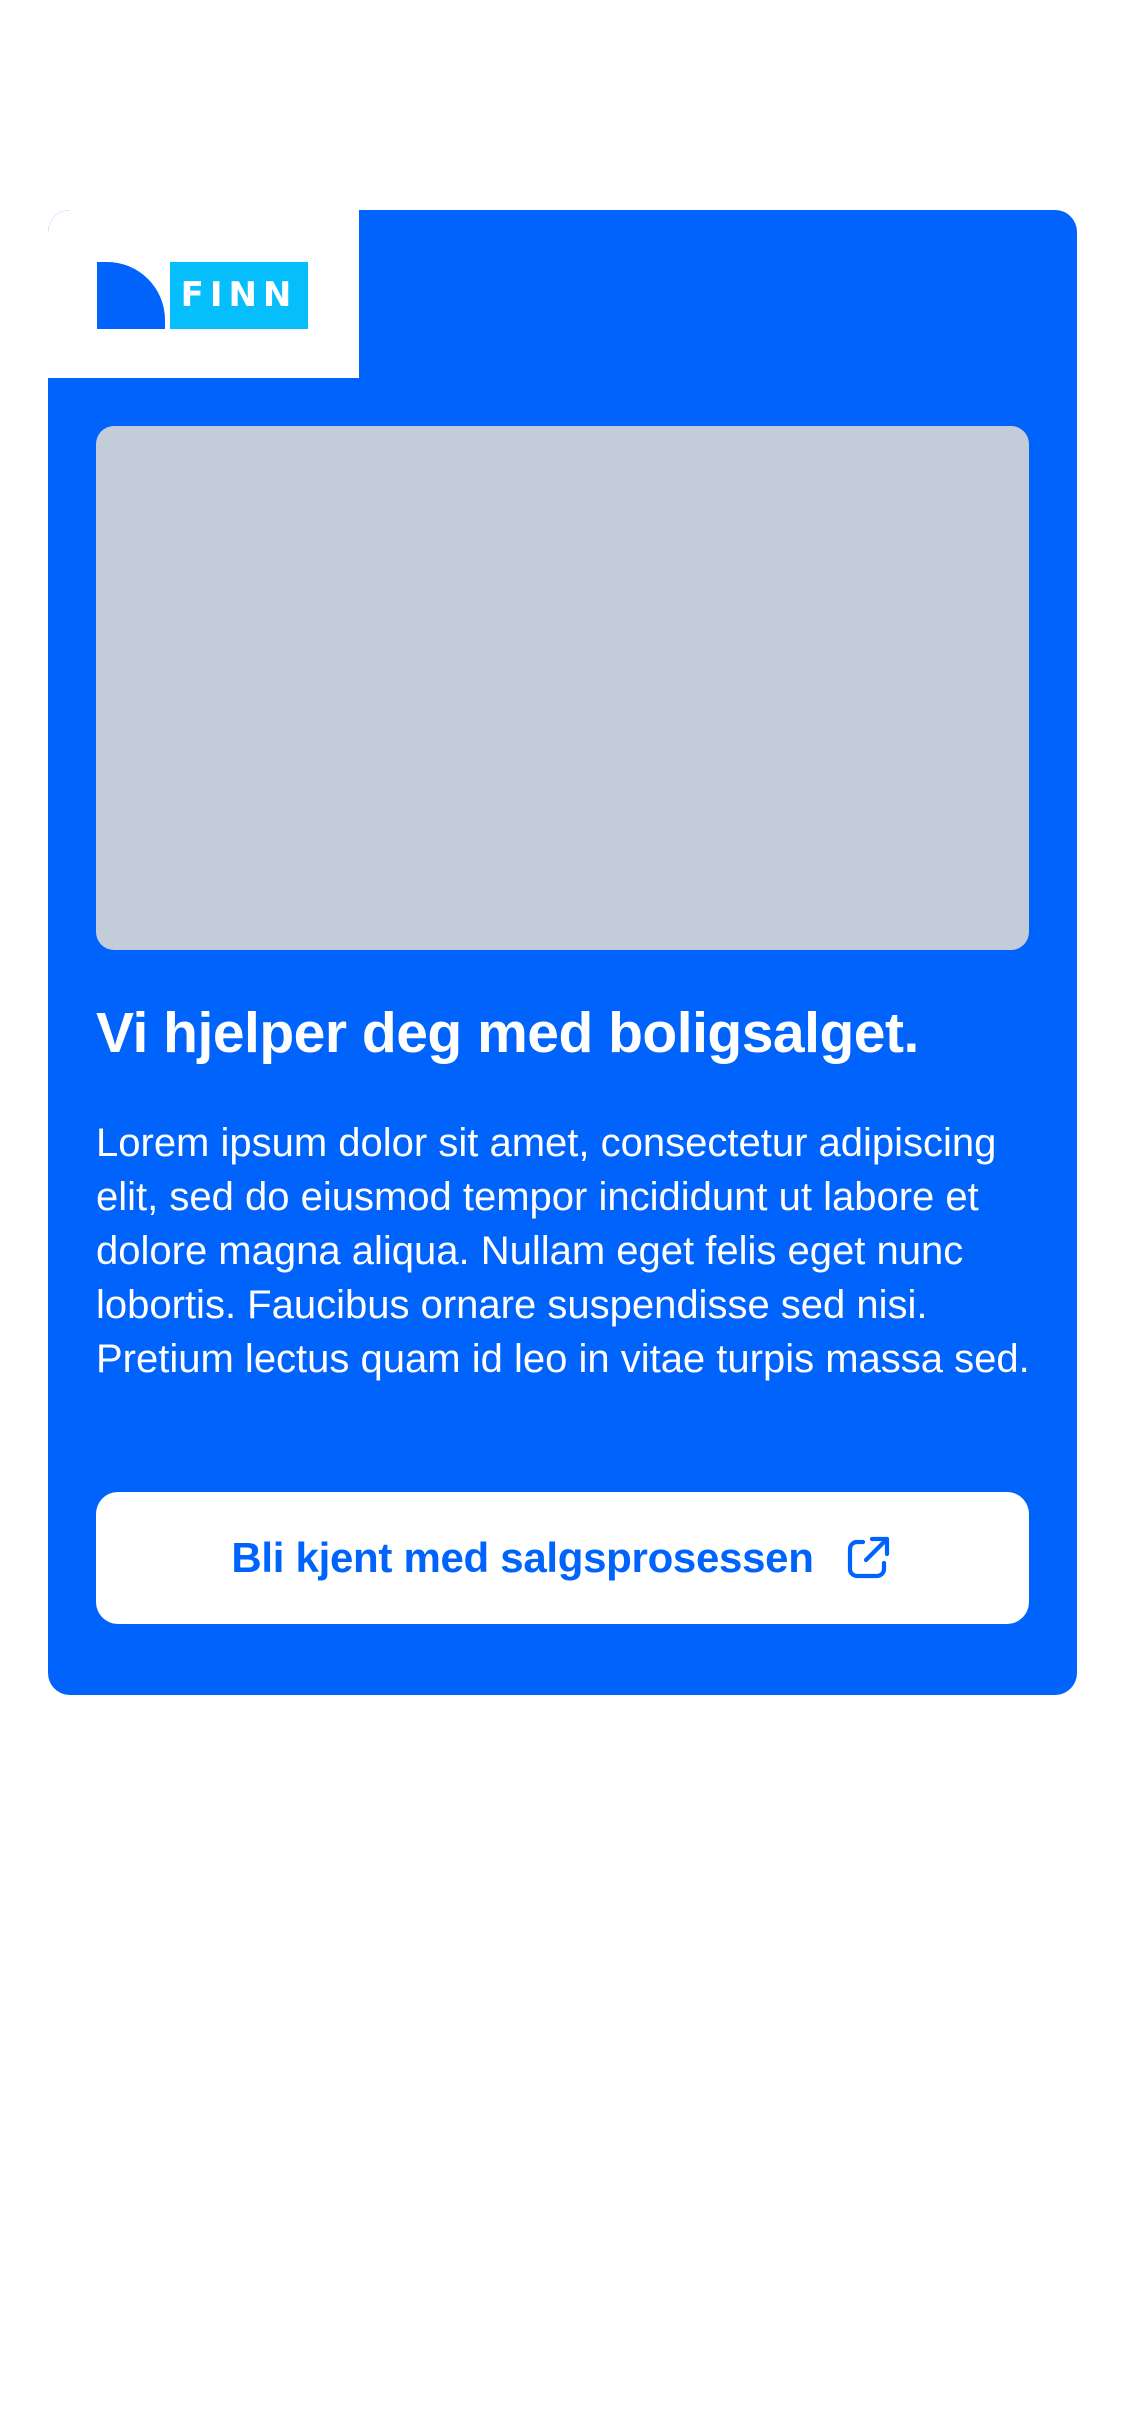 The width and height of the screenshot is (1125, 2436). Describe the element at coordinates (239, 295) in the screenshot. I see `finn-logo-wordmark: FINN` at that location.